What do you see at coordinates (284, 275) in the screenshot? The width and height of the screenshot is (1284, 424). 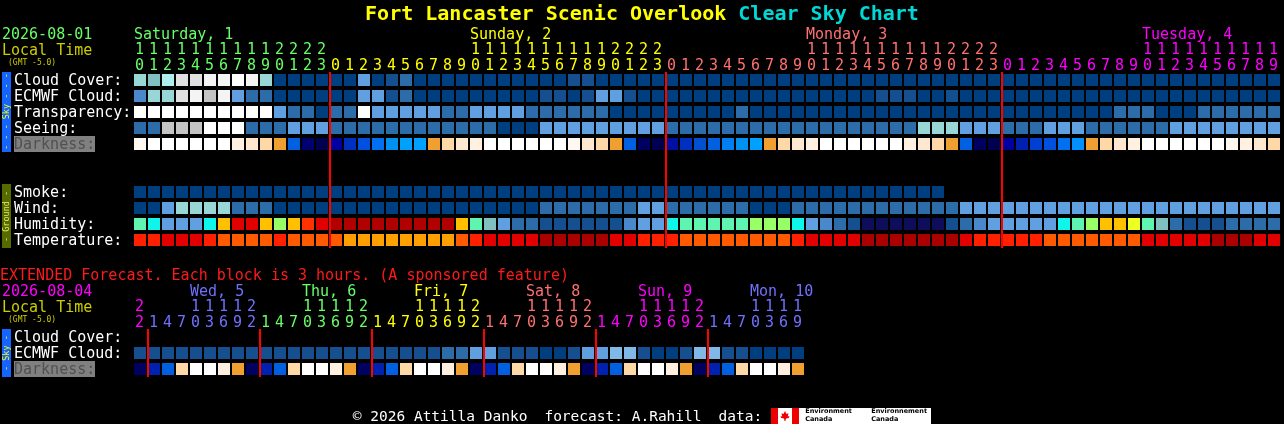 I see `extended-notice: EXTENDED Forecast. Each block is 3 hours. (A sponsored feature)` at bounding box center [284, 275].